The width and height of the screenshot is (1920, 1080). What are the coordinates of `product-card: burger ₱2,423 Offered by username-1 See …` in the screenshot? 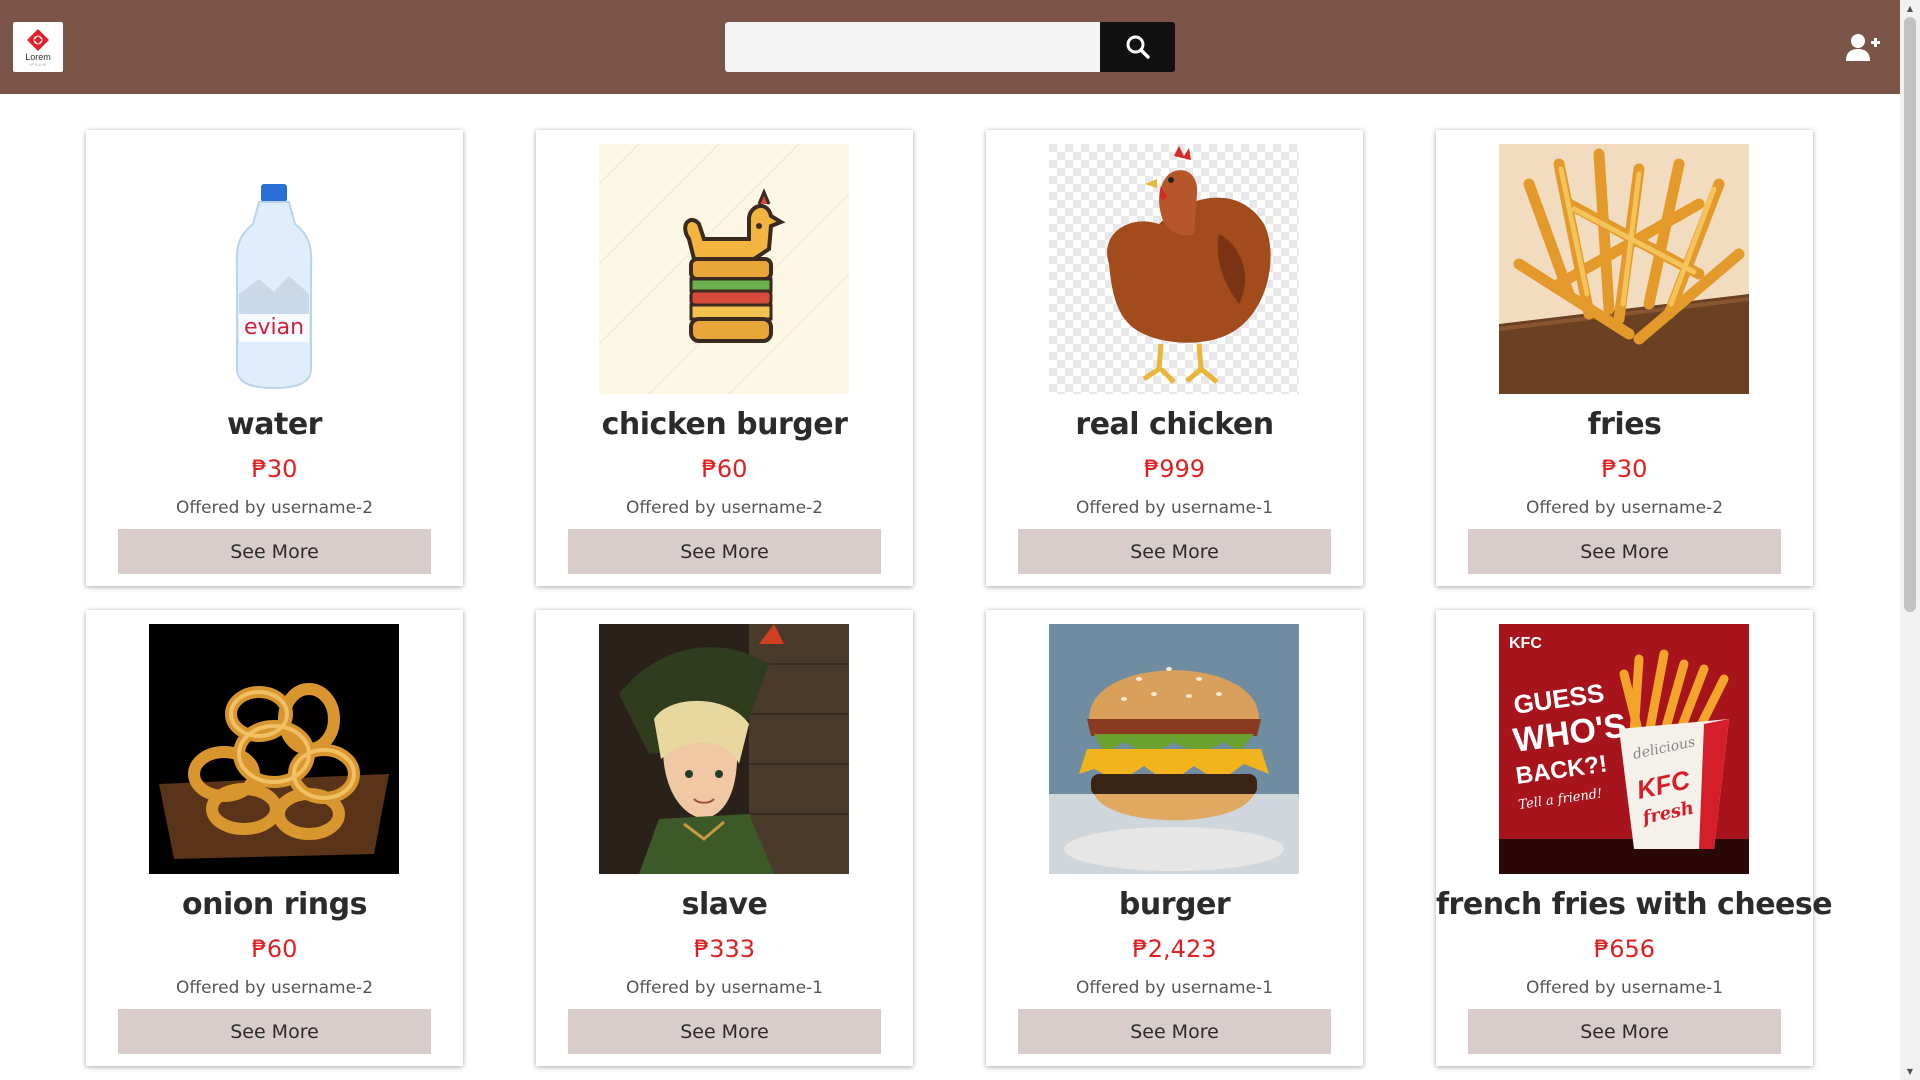 It's located at (1174, 838).